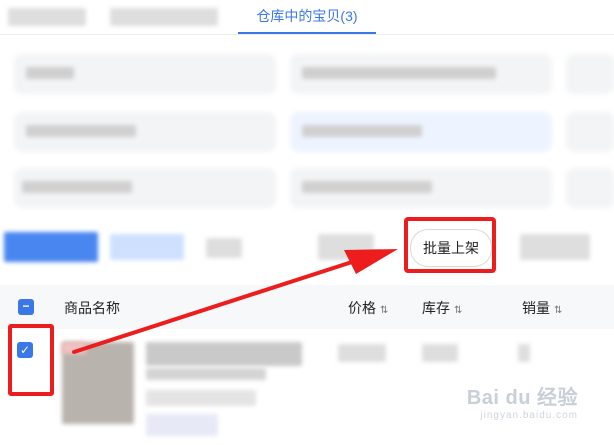 Image resolution: width=614 pixels, height=445 pixels. What do you see at coordinates (235, 301) in the screenshot?
I see `annotation-arrow-icon` at bounding box center [235, 301].